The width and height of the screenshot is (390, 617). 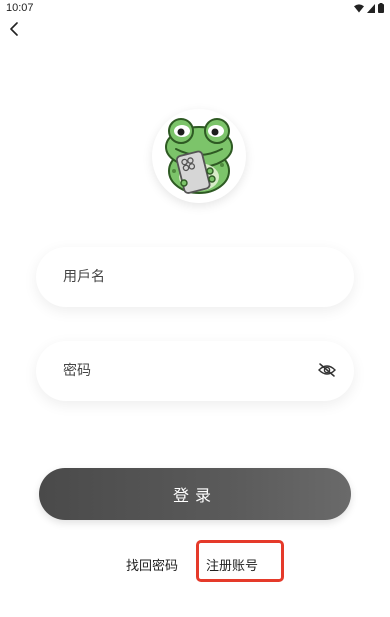 I want to click on chevron-left-icon, so click(x=15, y=30).